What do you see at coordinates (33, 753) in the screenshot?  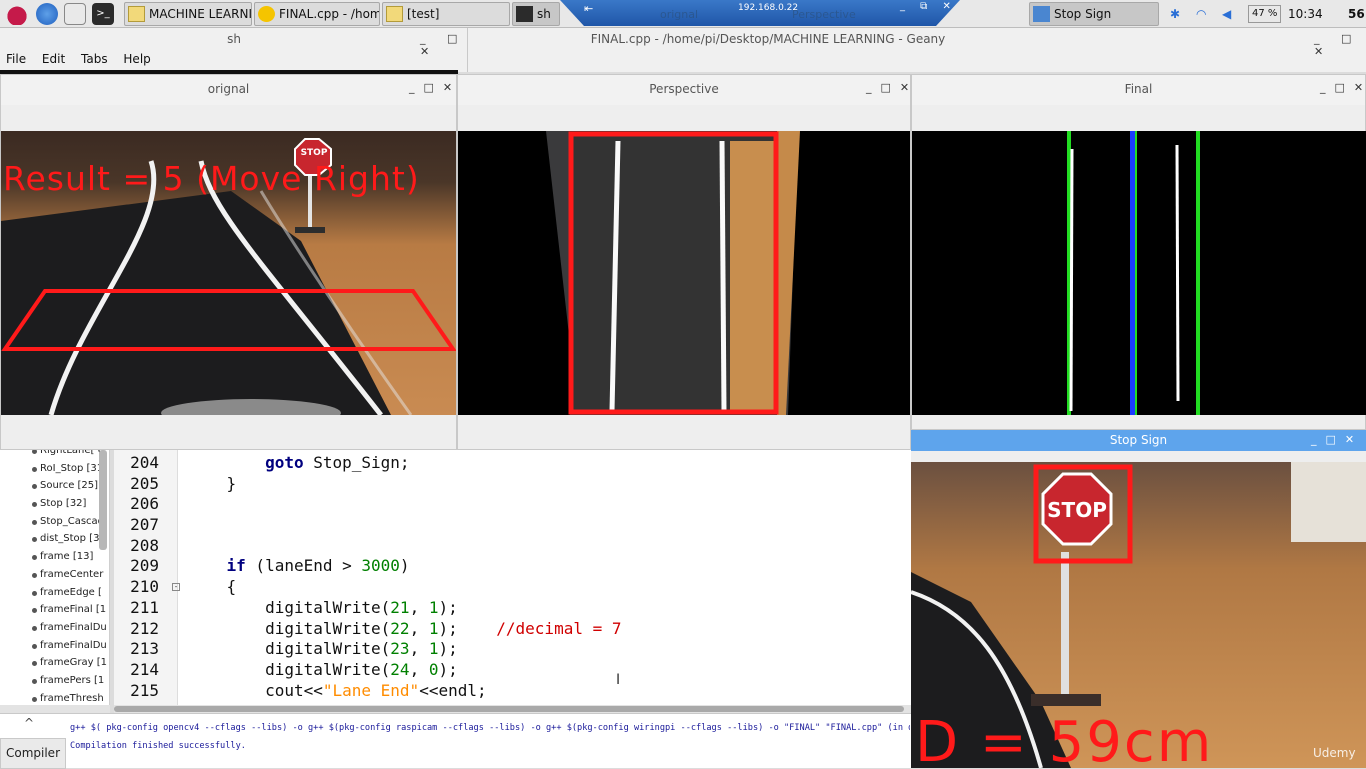 I see `tab-compiler: Compiler` at bounding box center [33, 753].